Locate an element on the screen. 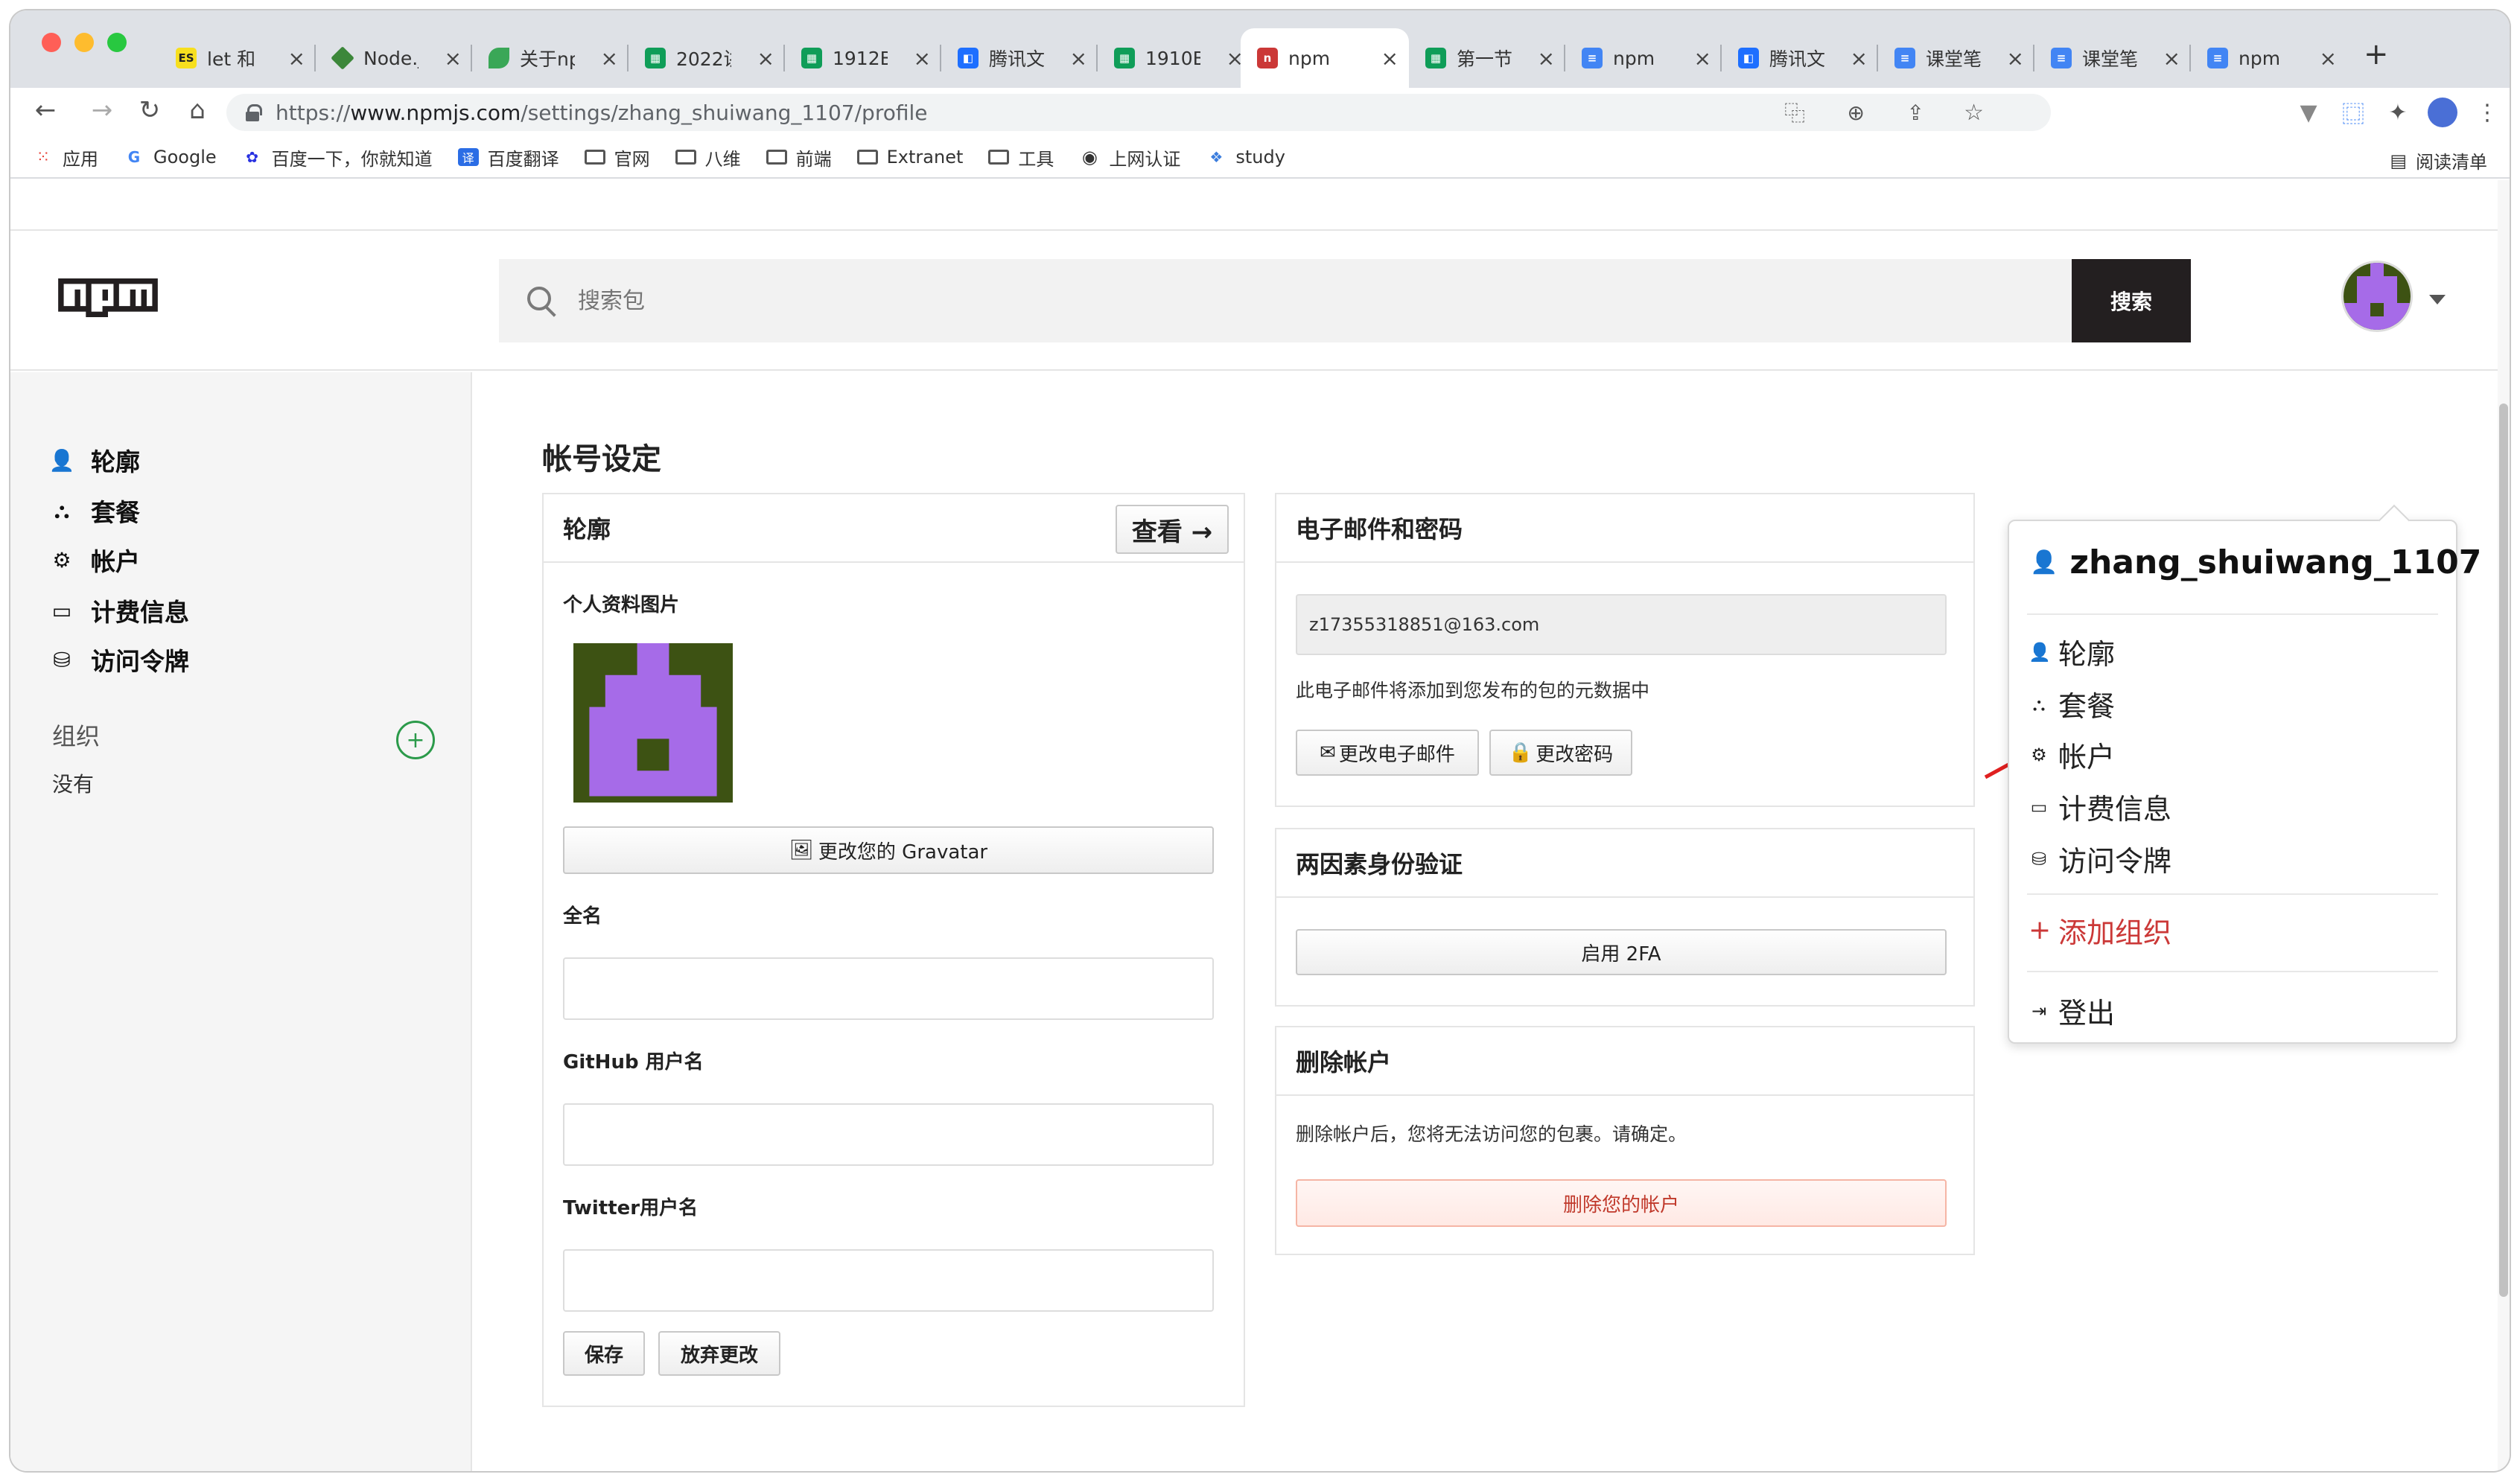 This screenshot has height=1480, width=2520. browser-tab-active: n npm × is located at coordinates (1325, 58).